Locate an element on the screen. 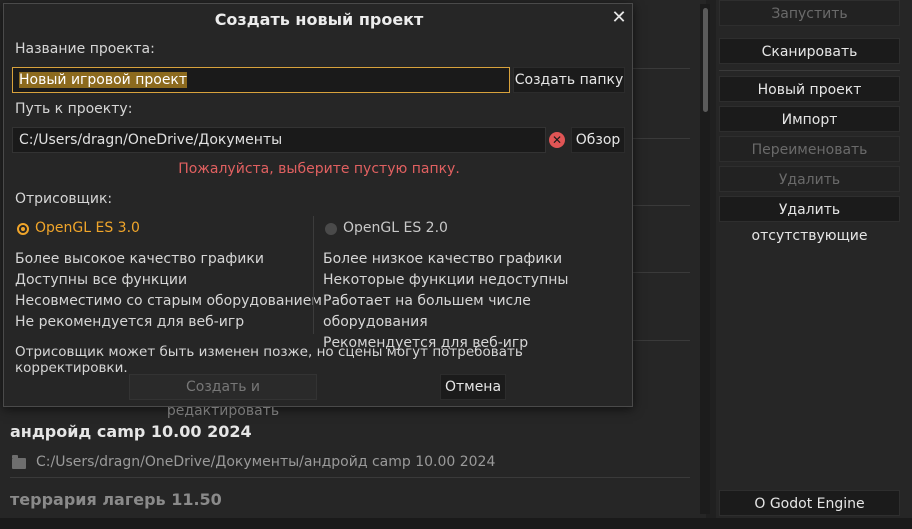 This screenshot has width=912, height=529. status-bar is located at coordinates (456, 523).